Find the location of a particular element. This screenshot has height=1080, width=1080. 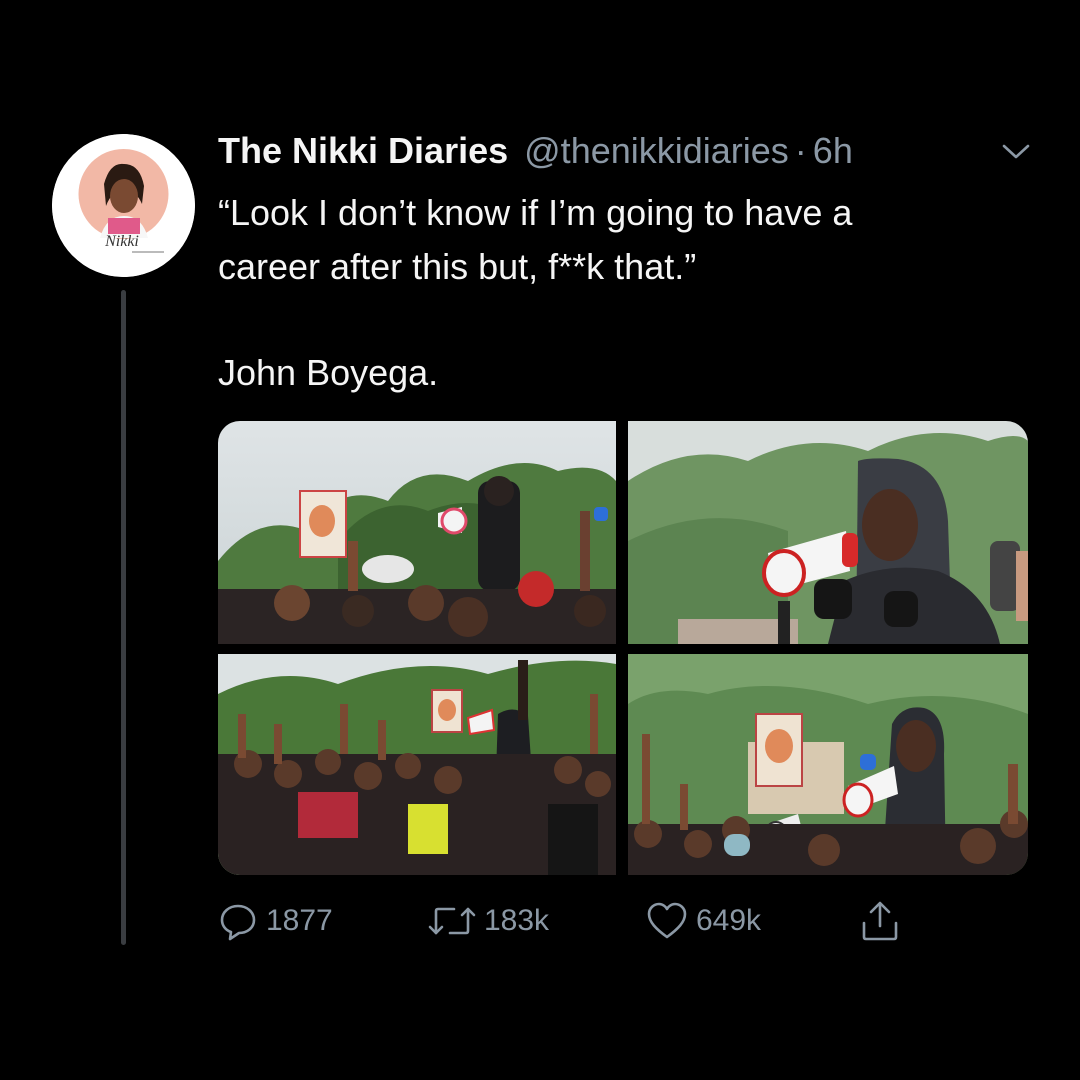

retweet-button: 183k is located at coordinates (488, 921).